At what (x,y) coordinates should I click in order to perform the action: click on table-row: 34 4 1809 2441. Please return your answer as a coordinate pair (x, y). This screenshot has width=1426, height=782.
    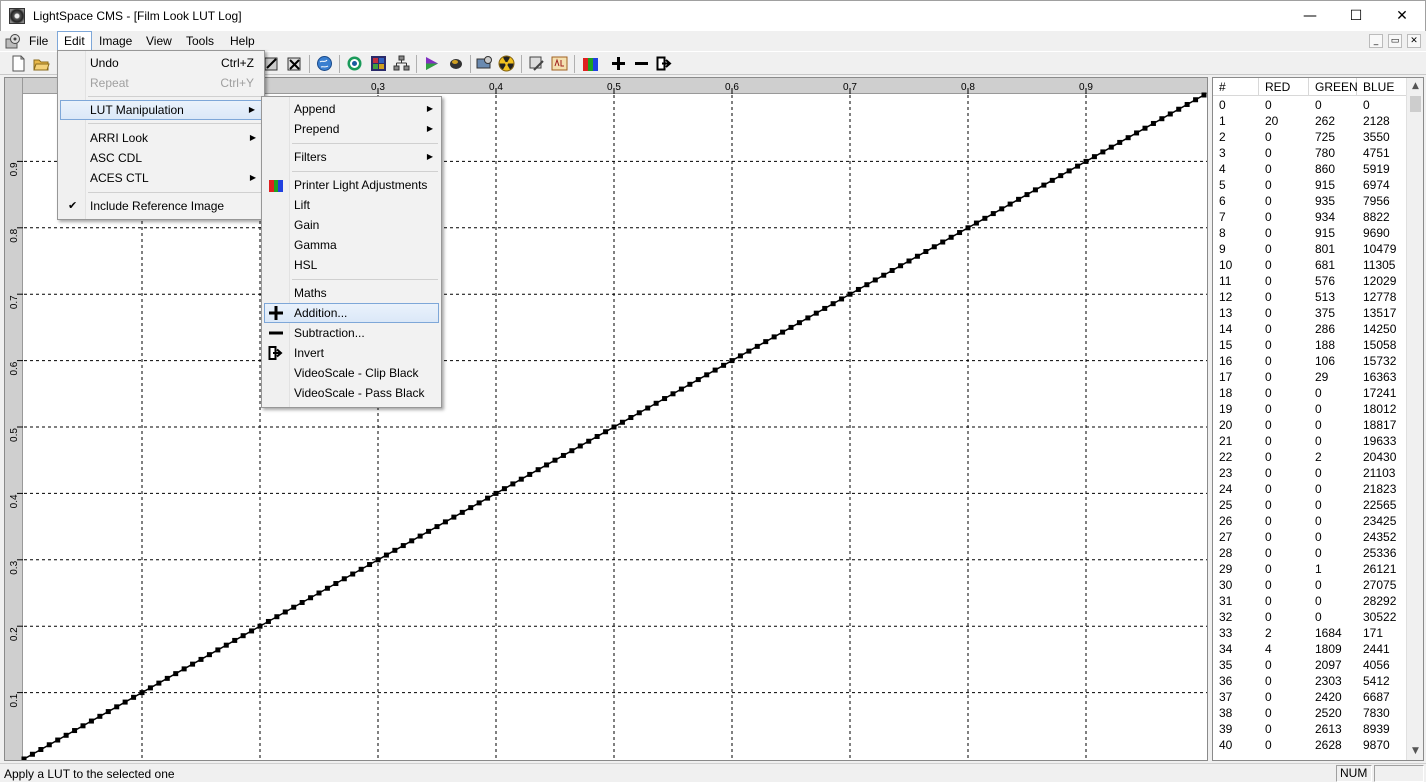
    Looking at the image, I should click on (1310, 649).